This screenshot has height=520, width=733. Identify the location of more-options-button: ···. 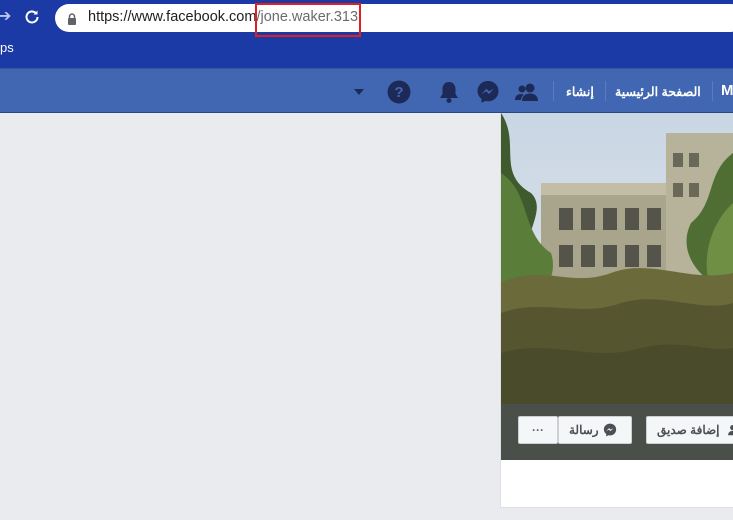
(538, 430).